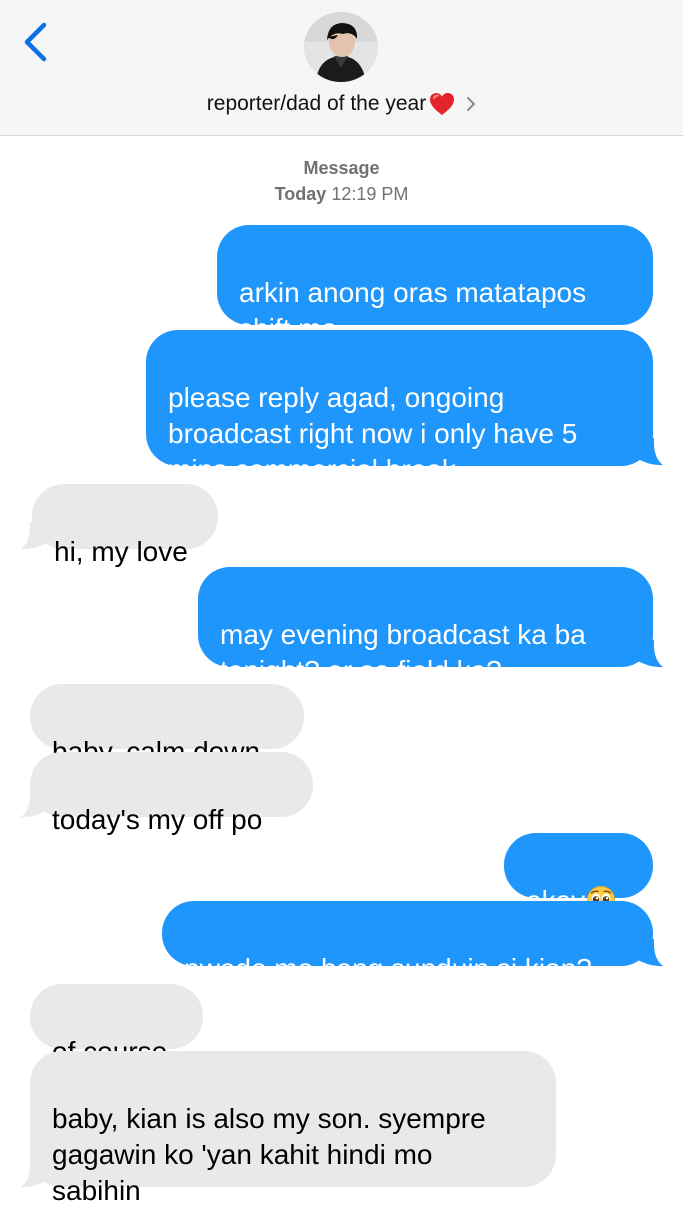 The width and height of the screenshot is (683, 1209). Describe the element at coordinates (125, 525) in the screenshot. I see `incoming-message-bubble: hi, my love` at that location.